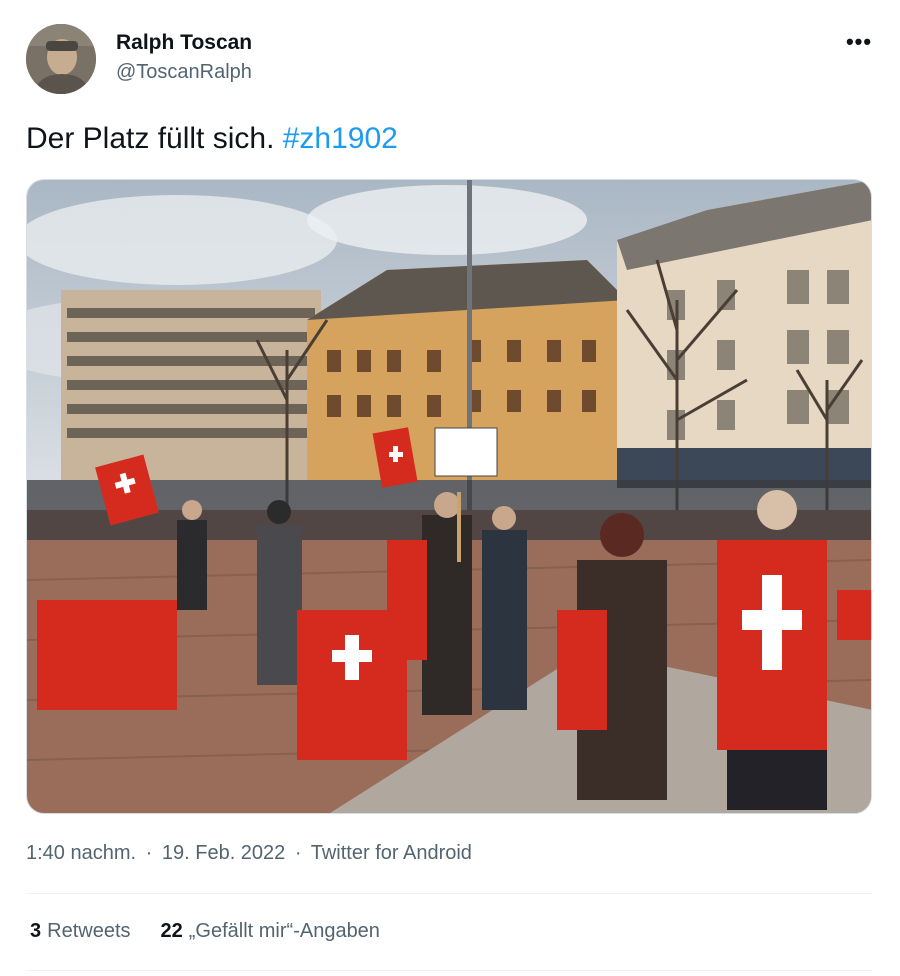 This screenshot has width=900, height=976. What do you see at coordinates (859, 42) in the screenshot?
I see `more-options-icon: •••` at bounding box center [859, 42].